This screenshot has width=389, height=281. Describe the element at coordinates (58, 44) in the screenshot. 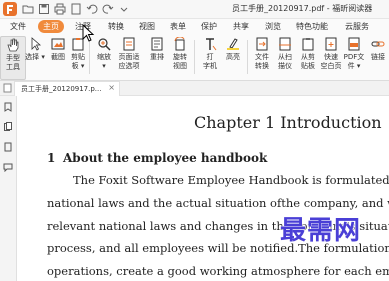

I see `screenshot-icon` at that location.